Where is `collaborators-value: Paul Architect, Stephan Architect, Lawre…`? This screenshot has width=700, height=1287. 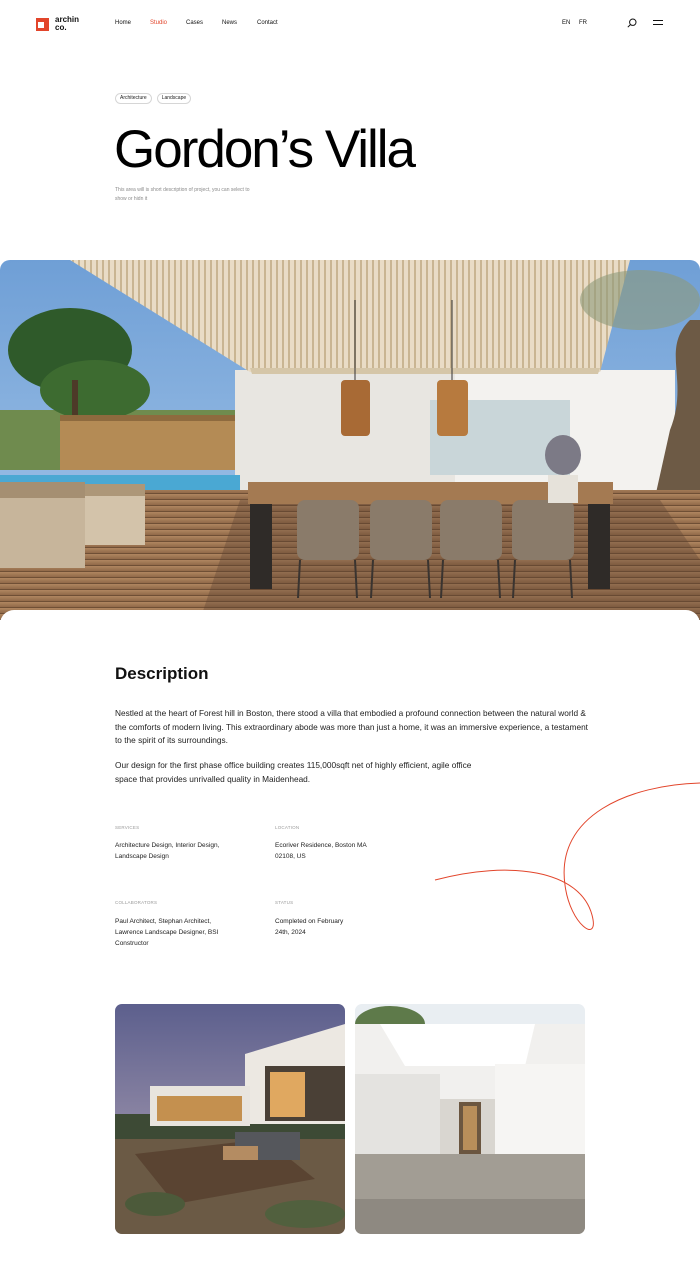 collaborators-value: Paul Architect, Stephan Architect, Lawre… is located at coordinates (167, 932).